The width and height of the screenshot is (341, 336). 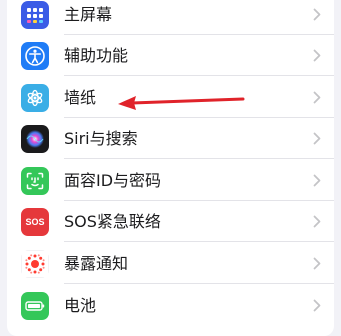 What do you see at coordinates (101, 138) in the screenshot?
I see `settings-row-label: Siri与搜索` at bounding box center [101, 138].